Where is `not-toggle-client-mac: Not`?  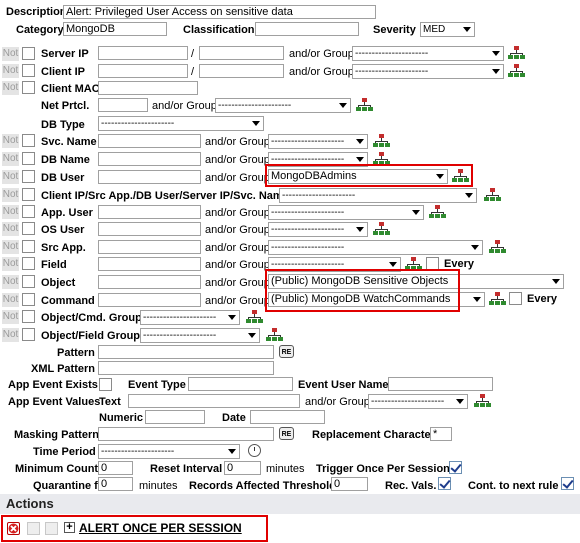
not-toggle-client-mac: Not is located at coordinates (10, 88).